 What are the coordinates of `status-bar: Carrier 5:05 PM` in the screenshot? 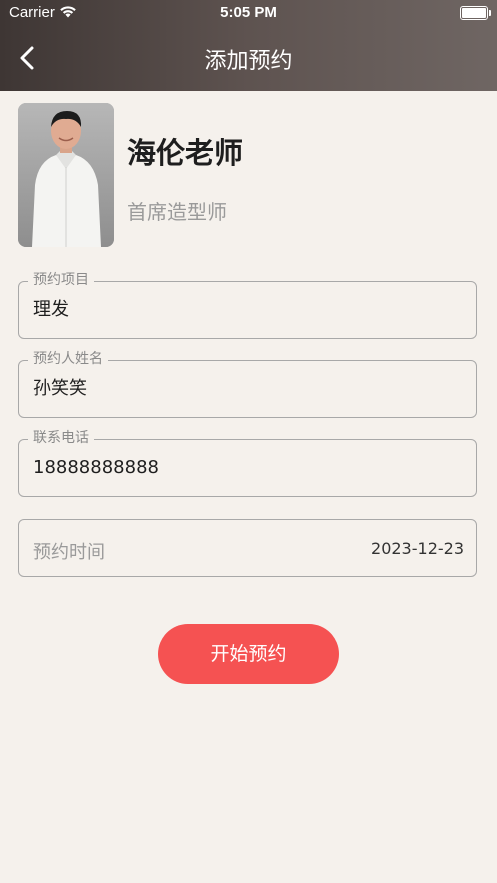 It's located at (248, 13).